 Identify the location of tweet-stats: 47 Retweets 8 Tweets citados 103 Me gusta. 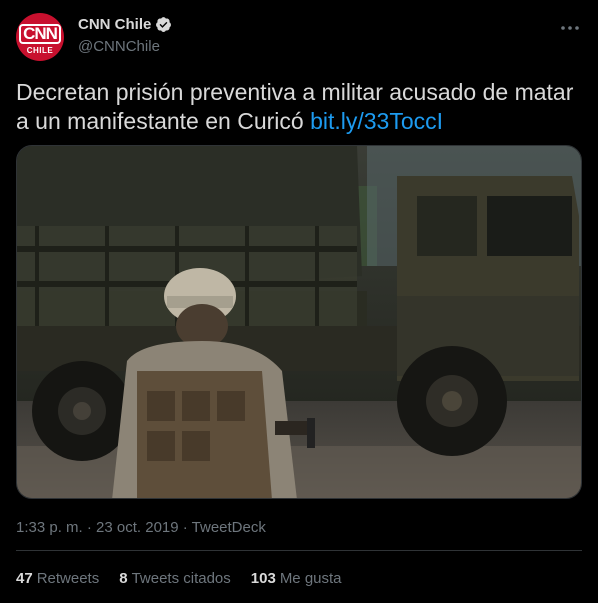
(179, 578).